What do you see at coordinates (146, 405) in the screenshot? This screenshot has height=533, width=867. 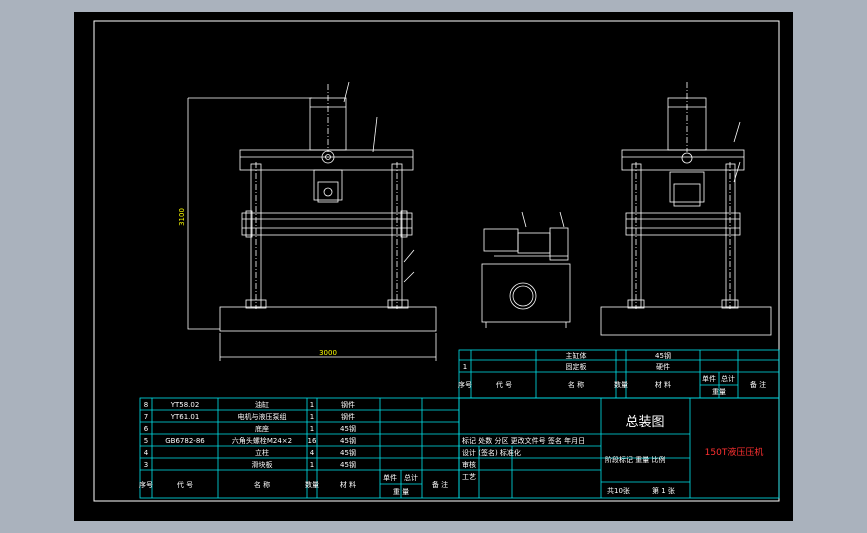 I see `parts-cell-no: 8` at bounding box center [146, 405].